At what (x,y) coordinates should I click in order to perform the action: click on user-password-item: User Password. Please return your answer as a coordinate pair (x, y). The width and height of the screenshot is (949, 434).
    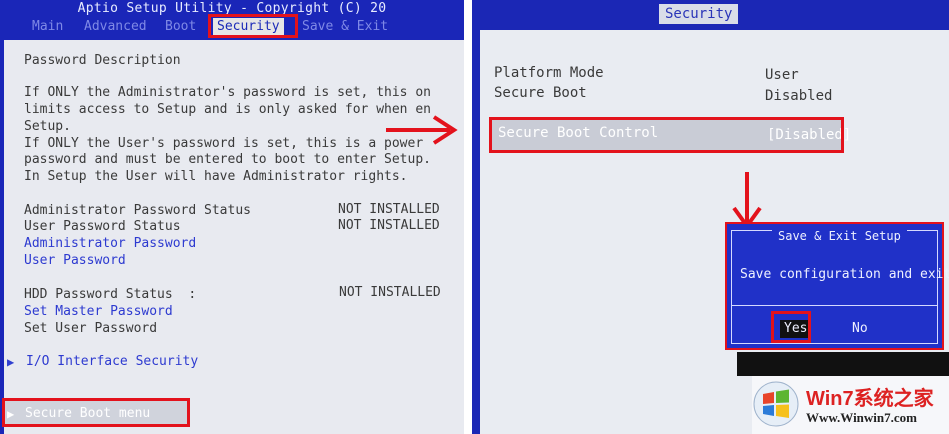
    Looking at the image, I should click on (75, 261).